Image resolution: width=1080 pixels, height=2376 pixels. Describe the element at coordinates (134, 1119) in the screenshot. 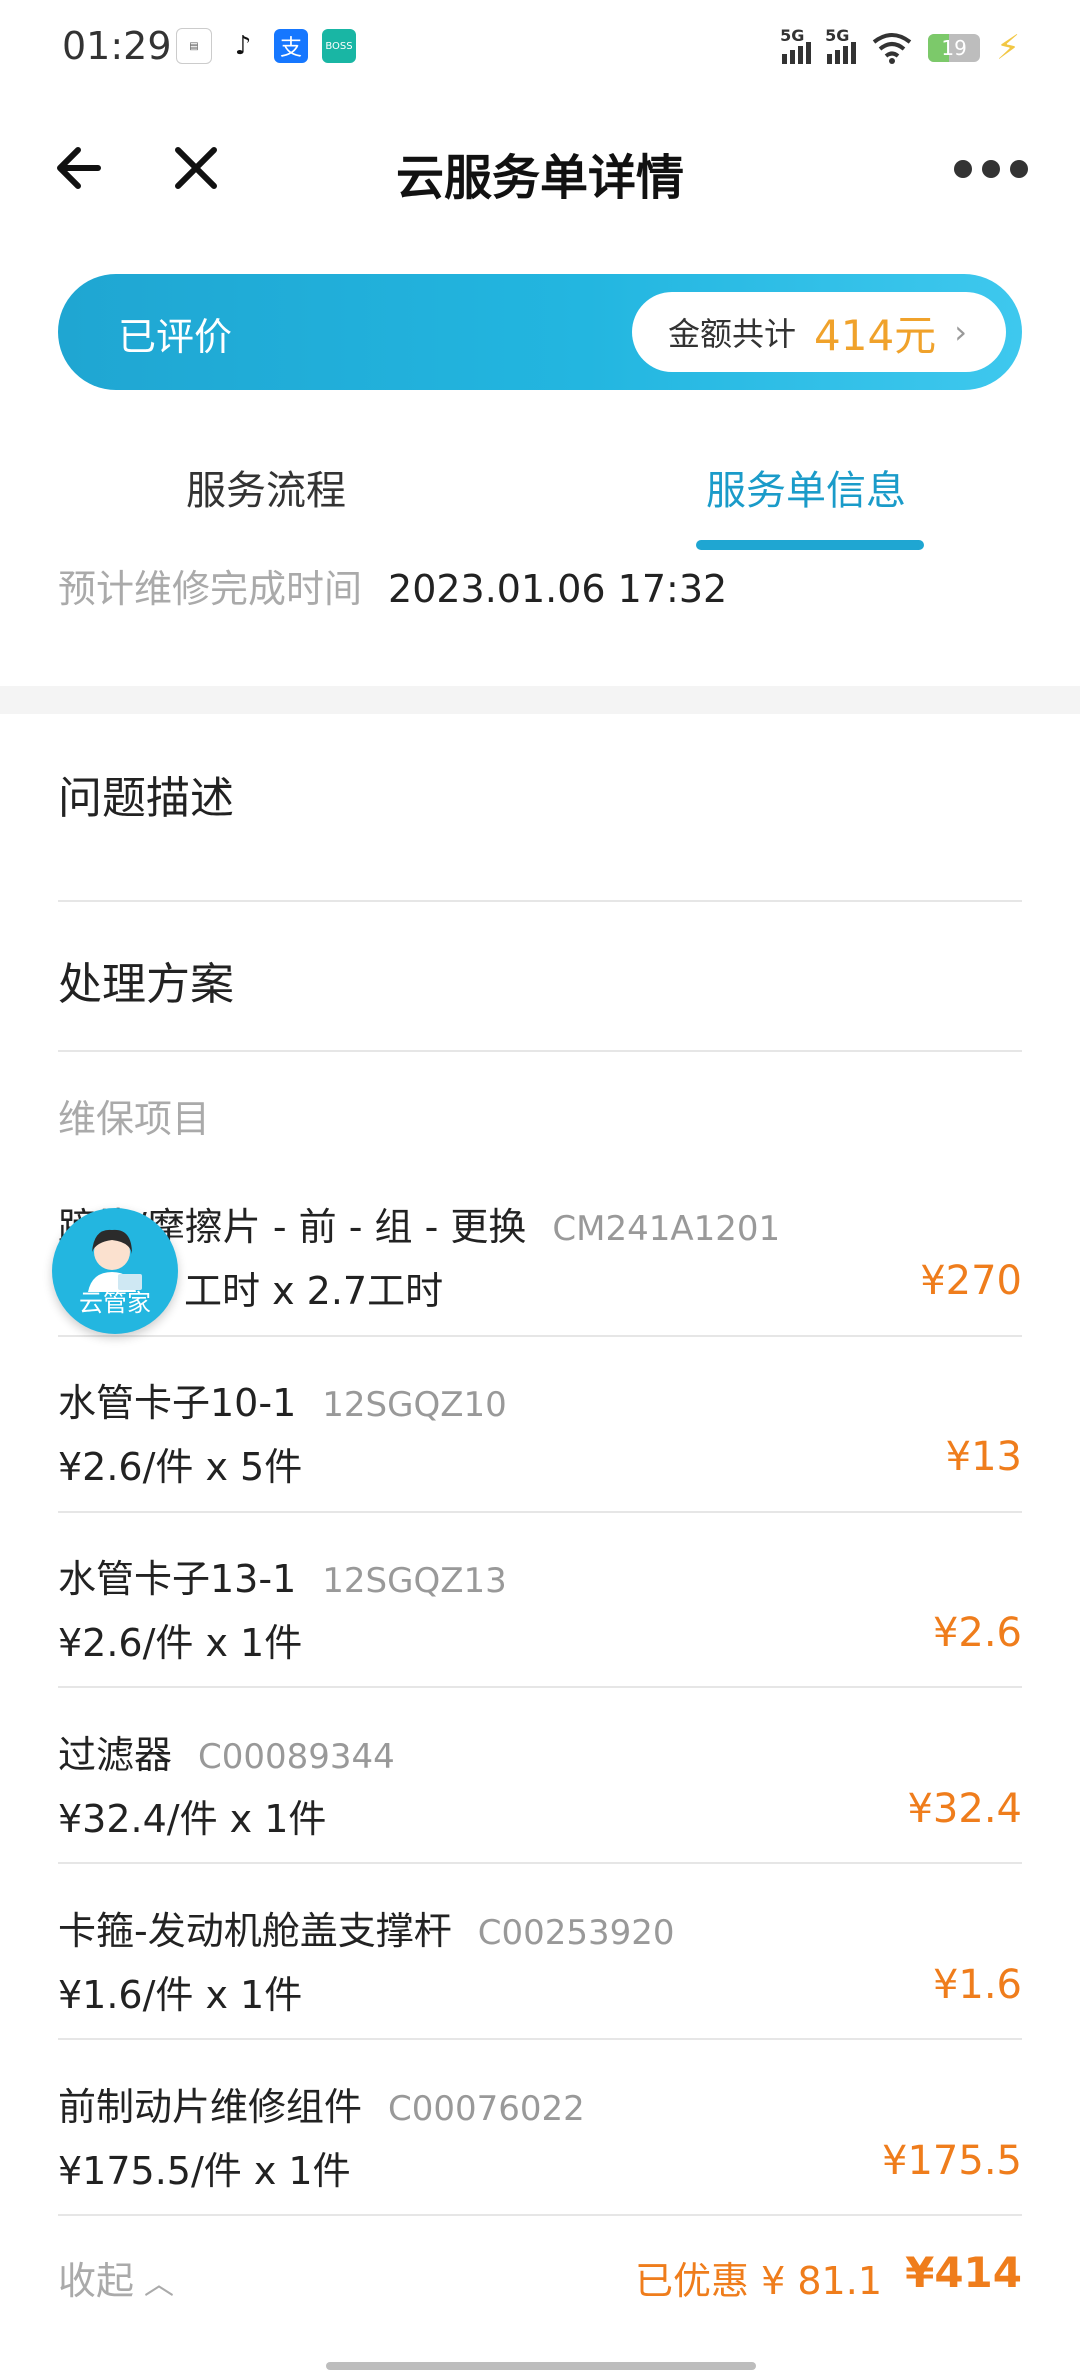

I see `maintenance-items-title: 维保项目` at that location.